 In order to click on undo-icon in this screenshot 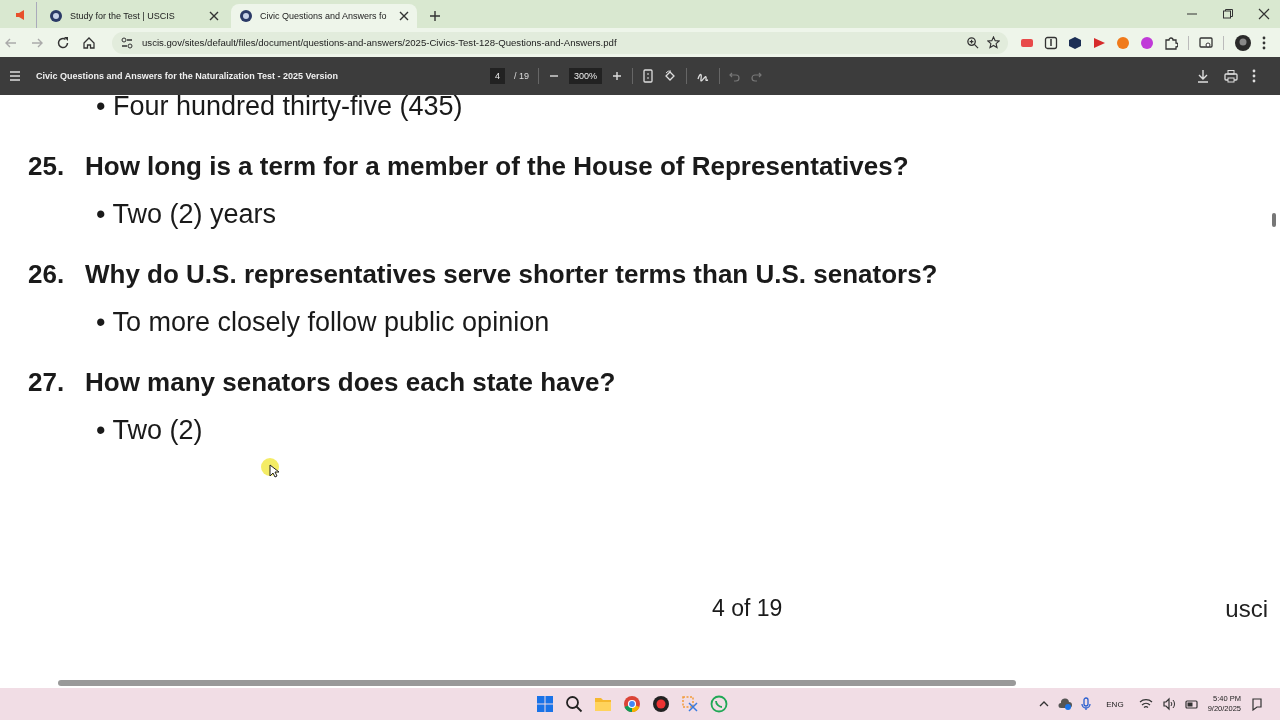, I will do `click(735, 76)`.